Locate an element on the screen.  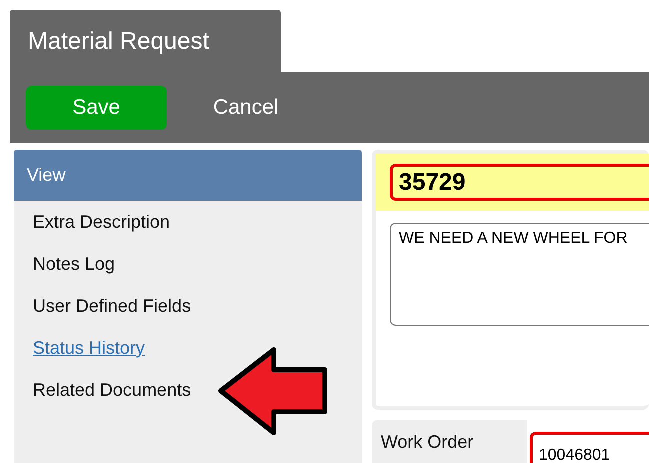
sidebar-item: Related Documents is located at coordinates (112, 390).